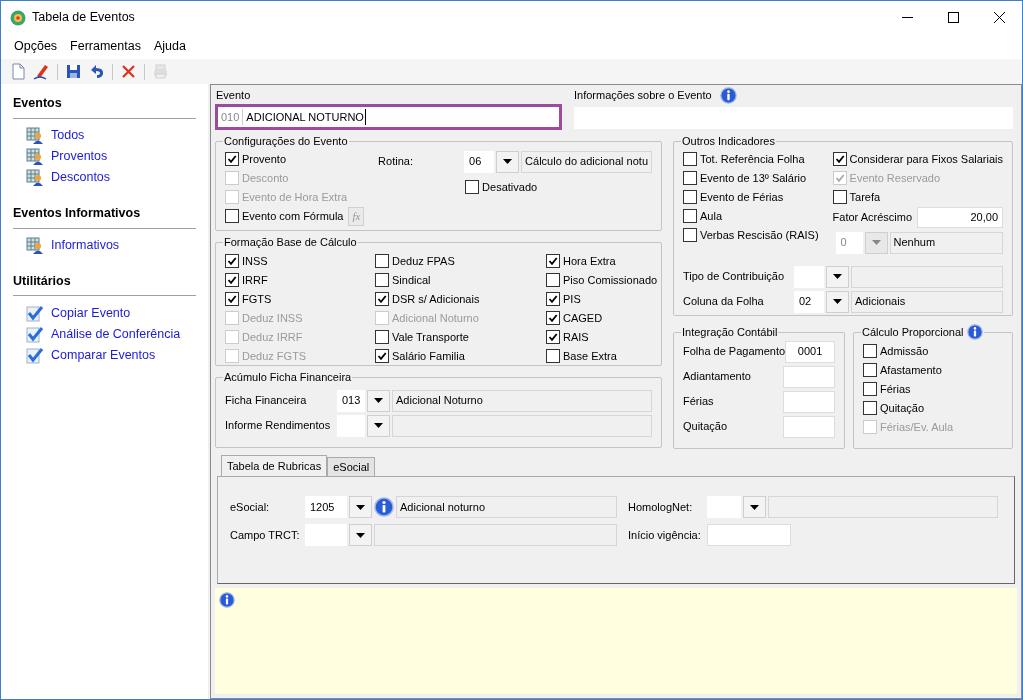  I want to click on checkbox-label: Deduz INSS, so click(272, 318).